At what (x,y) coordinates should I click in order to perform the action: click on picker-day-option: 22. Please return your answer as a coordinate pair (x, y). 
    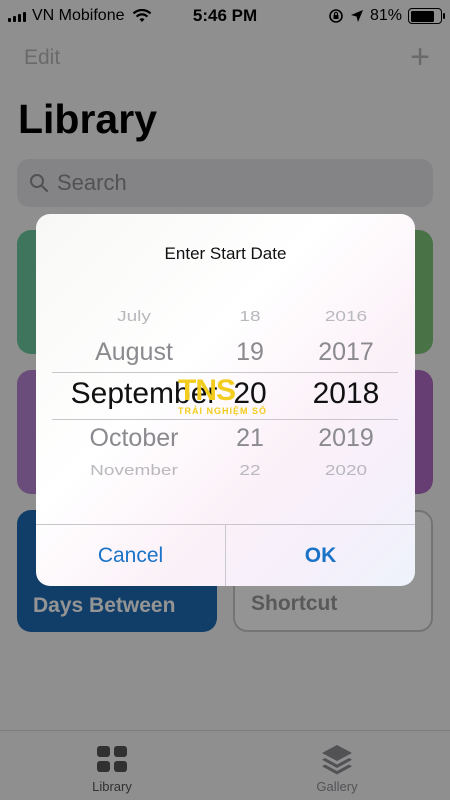
    Looking at the image, I should click on (250, 471).